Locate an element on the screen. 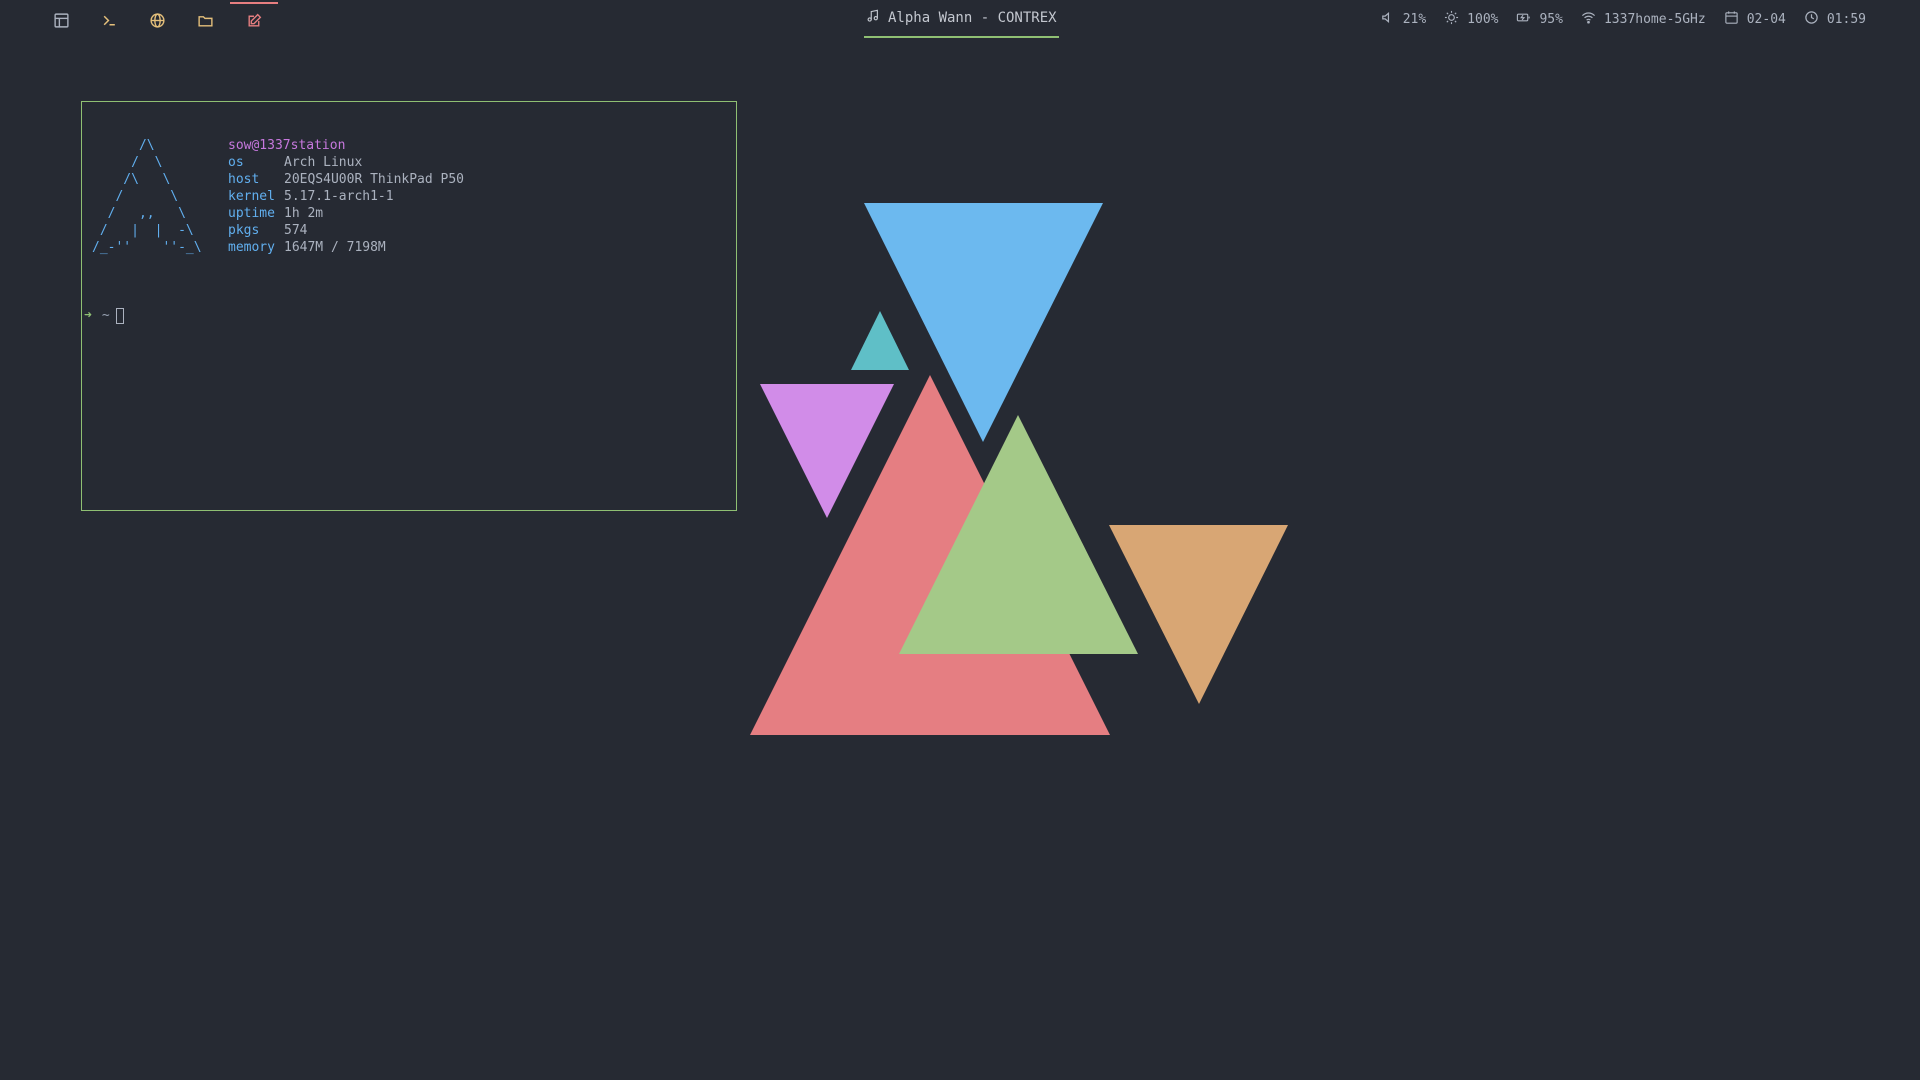 This screenshot has height=1080, width=1920. info-value: 1647M / 7198M is located at coordinates (335, 247).